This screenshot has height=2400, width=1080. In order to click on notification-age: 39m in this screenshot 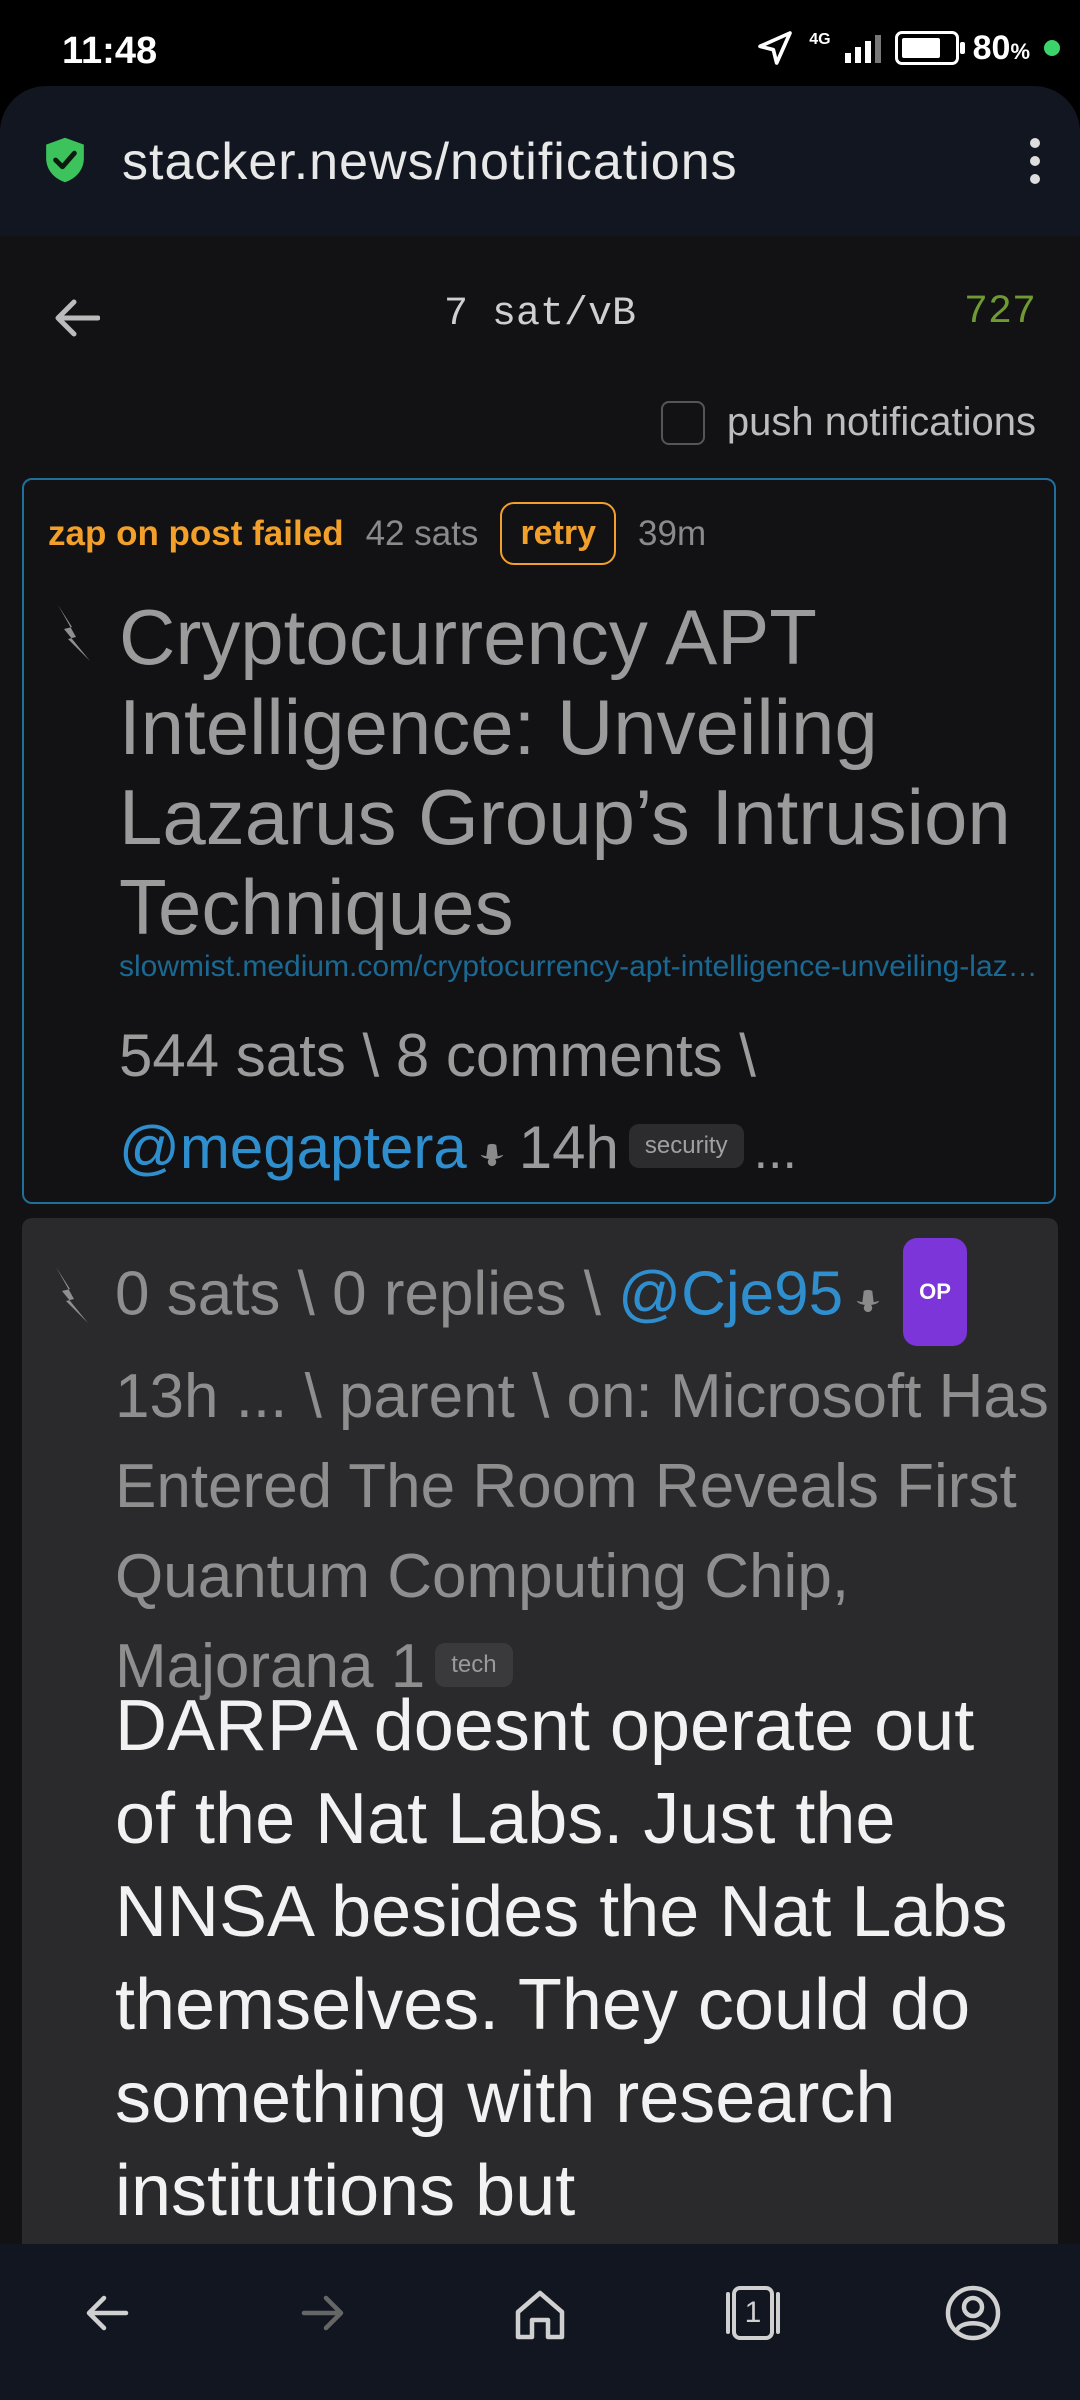, I will do `click(672, 533)`.